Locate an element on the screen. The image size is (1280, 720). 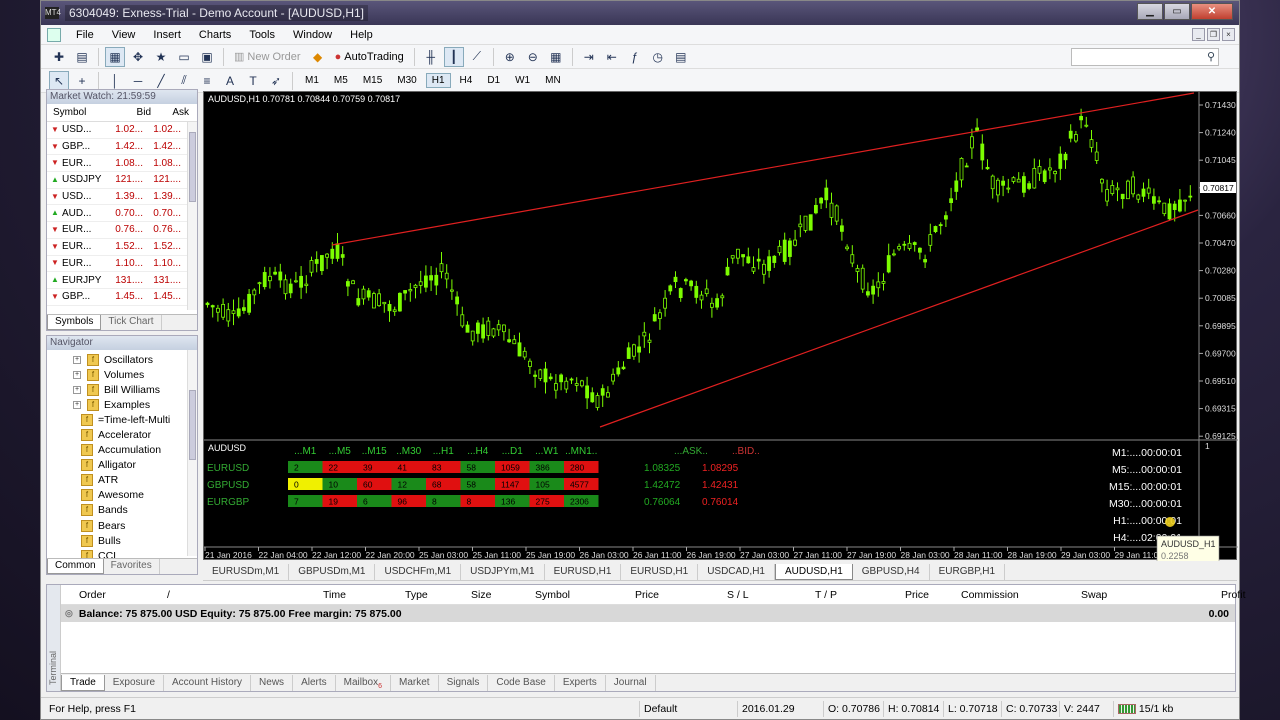
market-watch-header: Market Watch: 21:59:59 is located at coordinates (122, 97).